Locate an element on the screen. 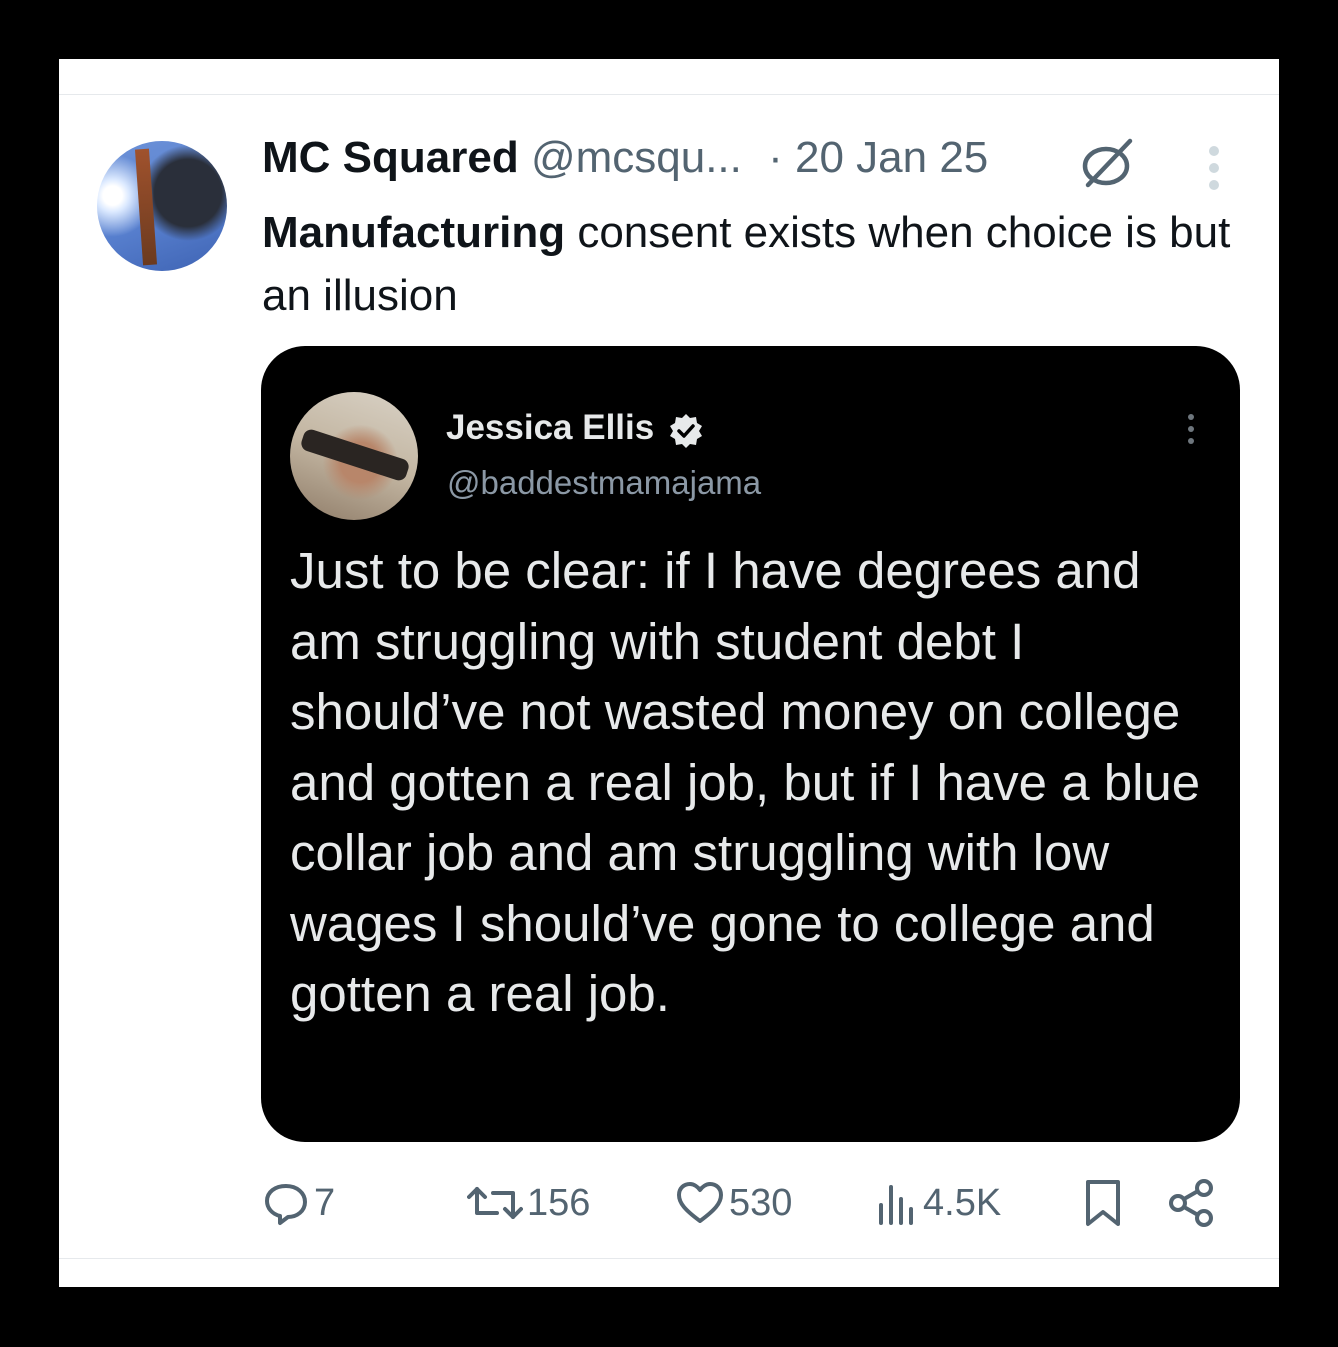 The height and width of the screenshot is (1347, 1338). tweet-header: MC Squared @mcsqu... · 20 Jan 25 is located at coordinates (625, 158).